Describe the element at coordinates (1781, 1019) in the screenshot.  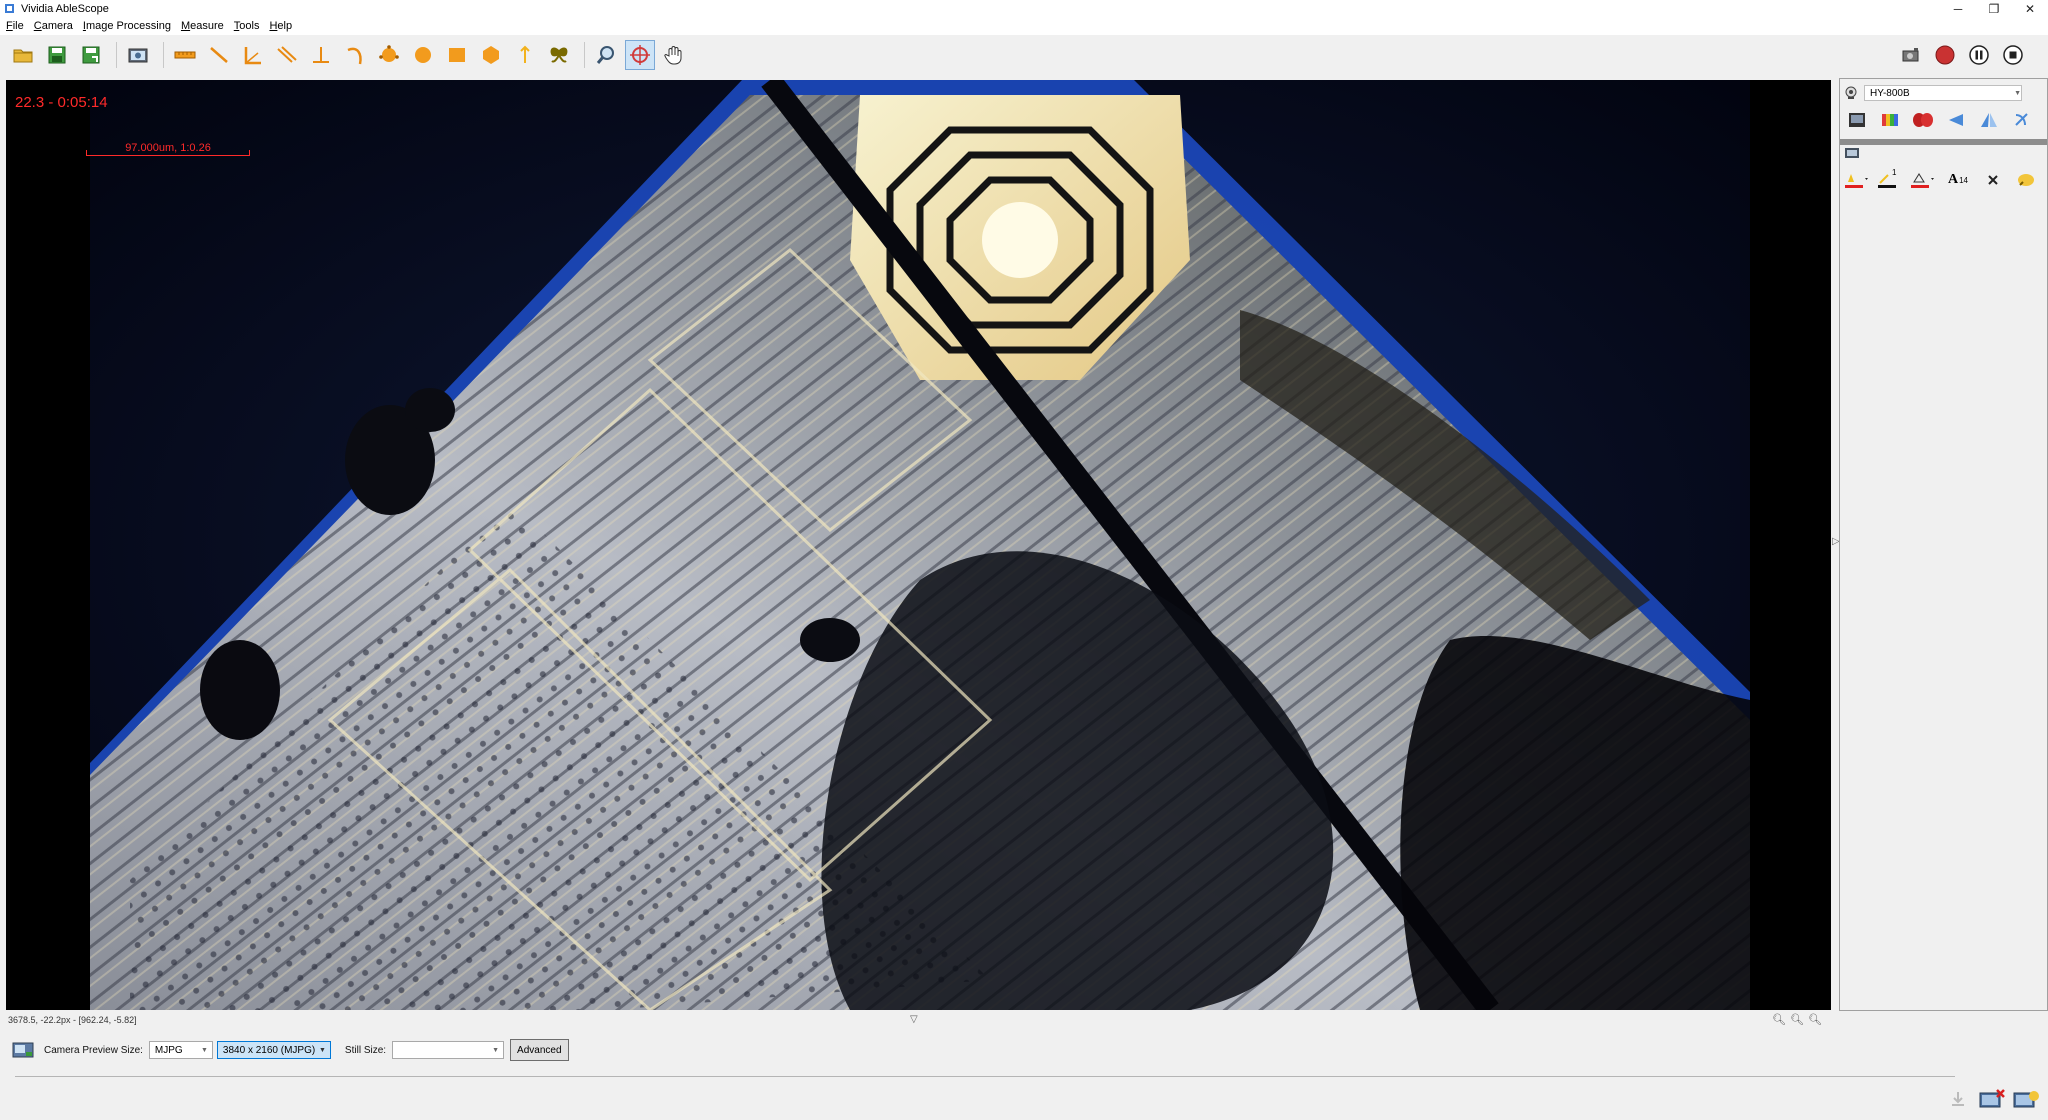
I see `zoom-out-icon: 🔍︎` at that location.